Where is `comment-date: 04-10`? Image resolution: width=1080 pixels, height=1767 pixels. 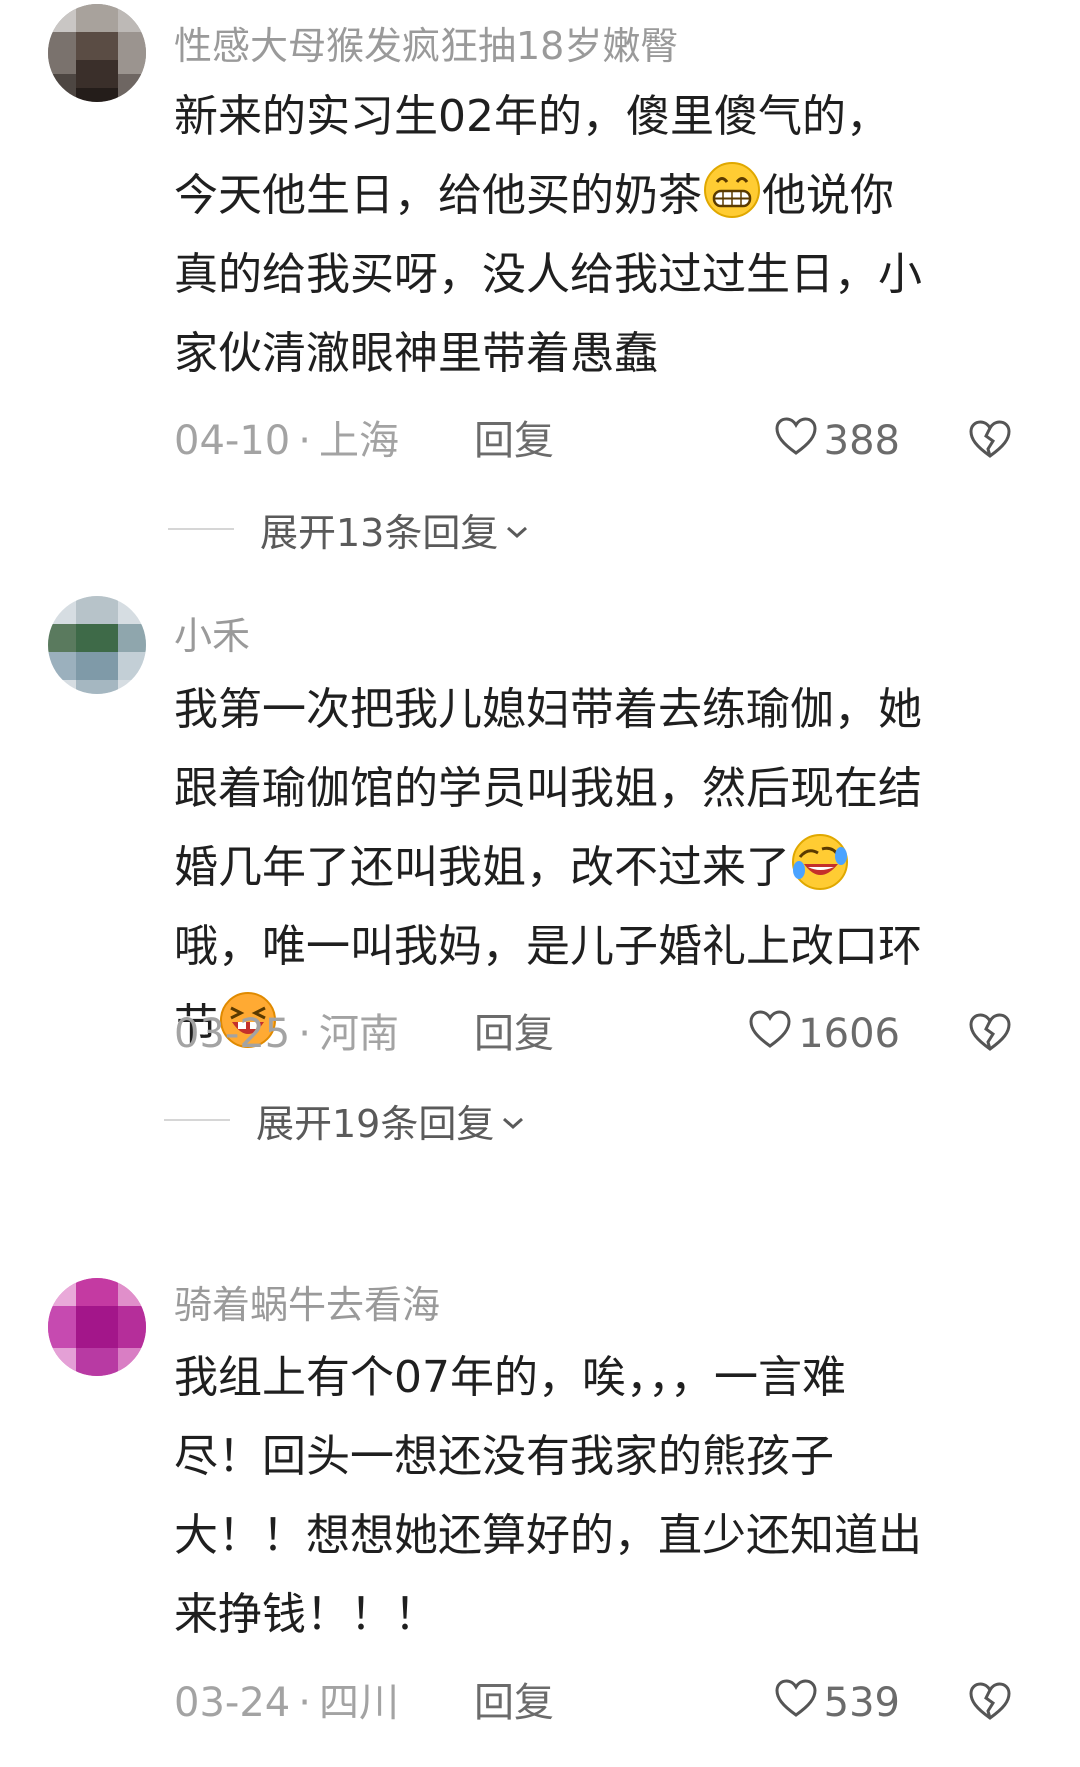 comment-date: 04-10 is located at coordinates (232, 441).